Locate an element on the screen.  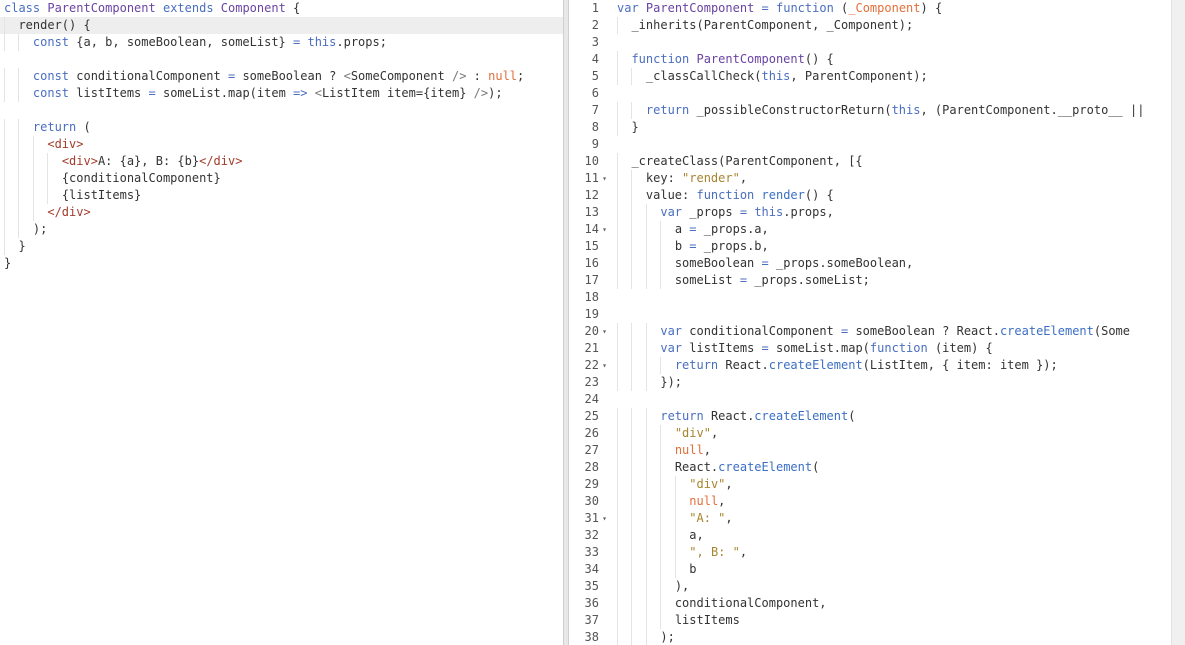
code-line: 15 b = _props.b, is located at coordinates (870, 246).